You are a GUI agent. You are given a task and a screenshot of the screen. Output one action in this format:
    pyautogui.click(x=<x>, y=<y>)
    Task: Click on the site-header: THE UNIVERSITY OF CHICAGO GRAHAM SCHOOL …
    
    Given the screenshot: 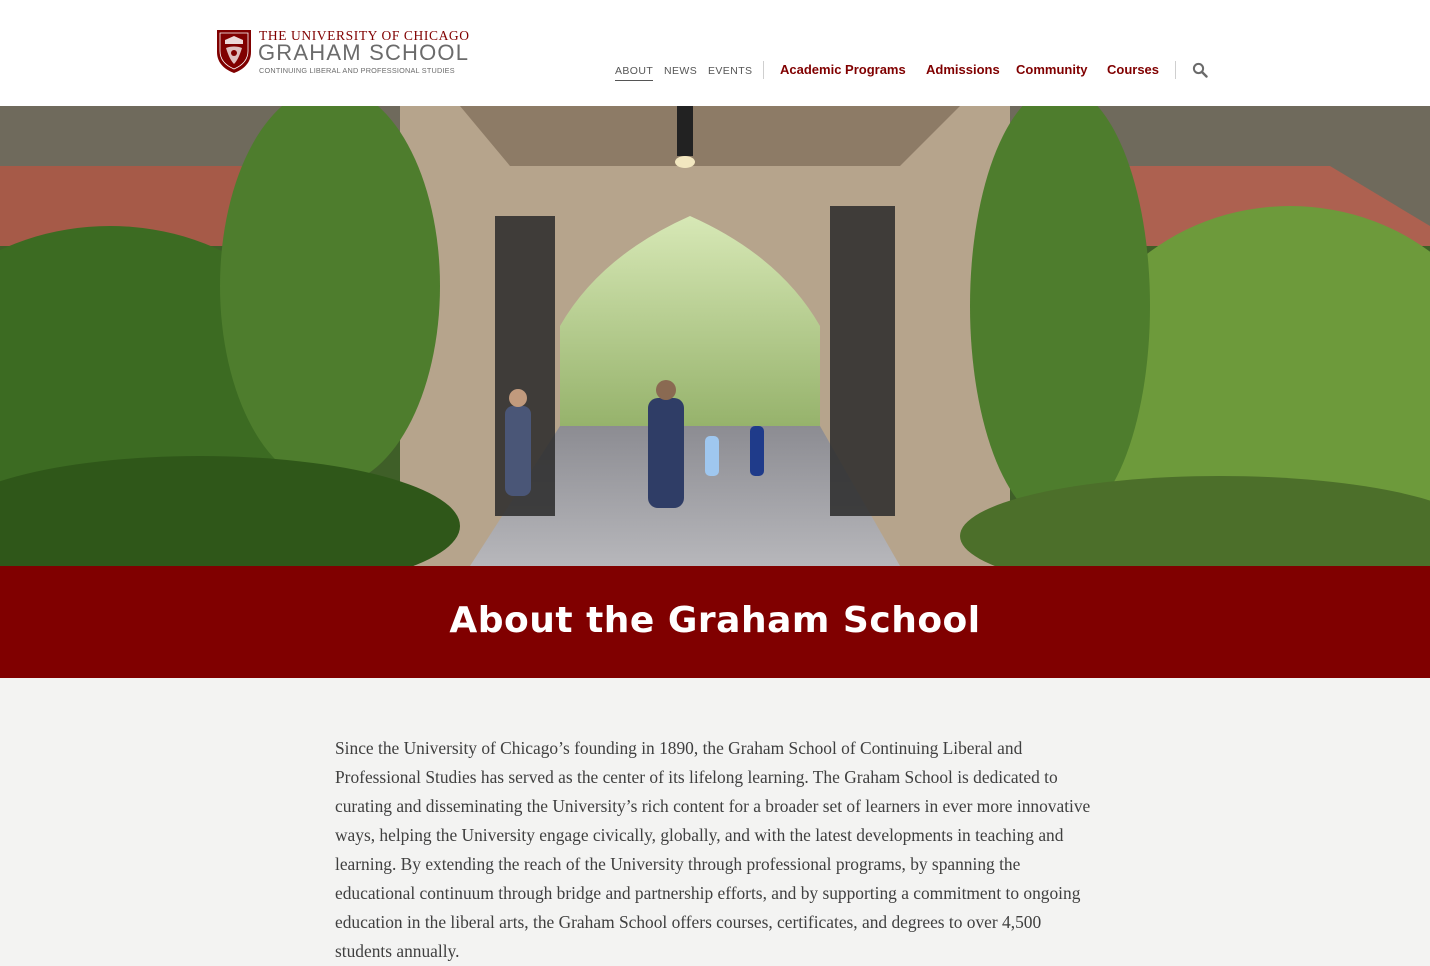 What is the action you would take?
    pyautogui.click(x=715, y=53)
    